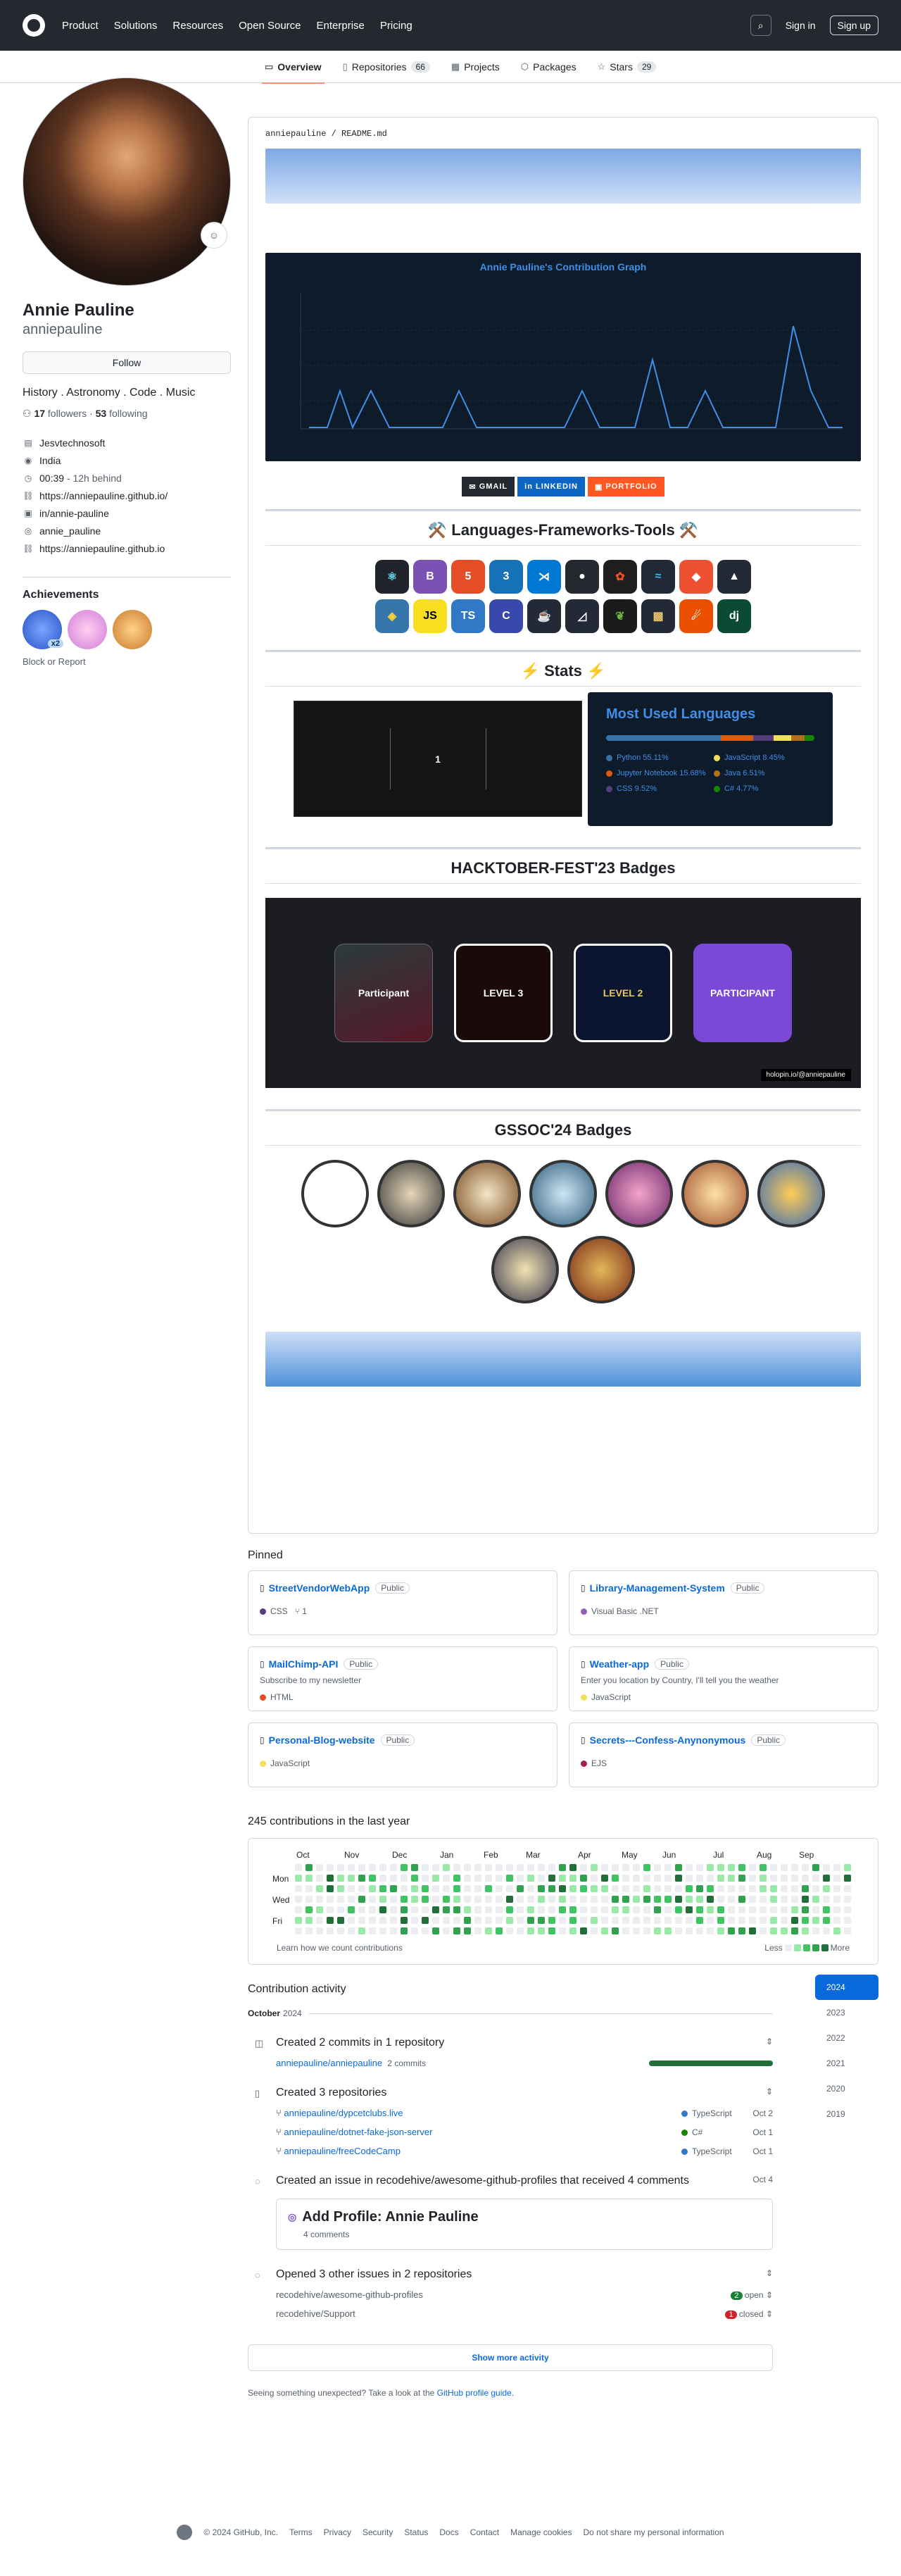 The image size is (901, 2576). I want to click on year-2020: 2020, so click(846, 2088).